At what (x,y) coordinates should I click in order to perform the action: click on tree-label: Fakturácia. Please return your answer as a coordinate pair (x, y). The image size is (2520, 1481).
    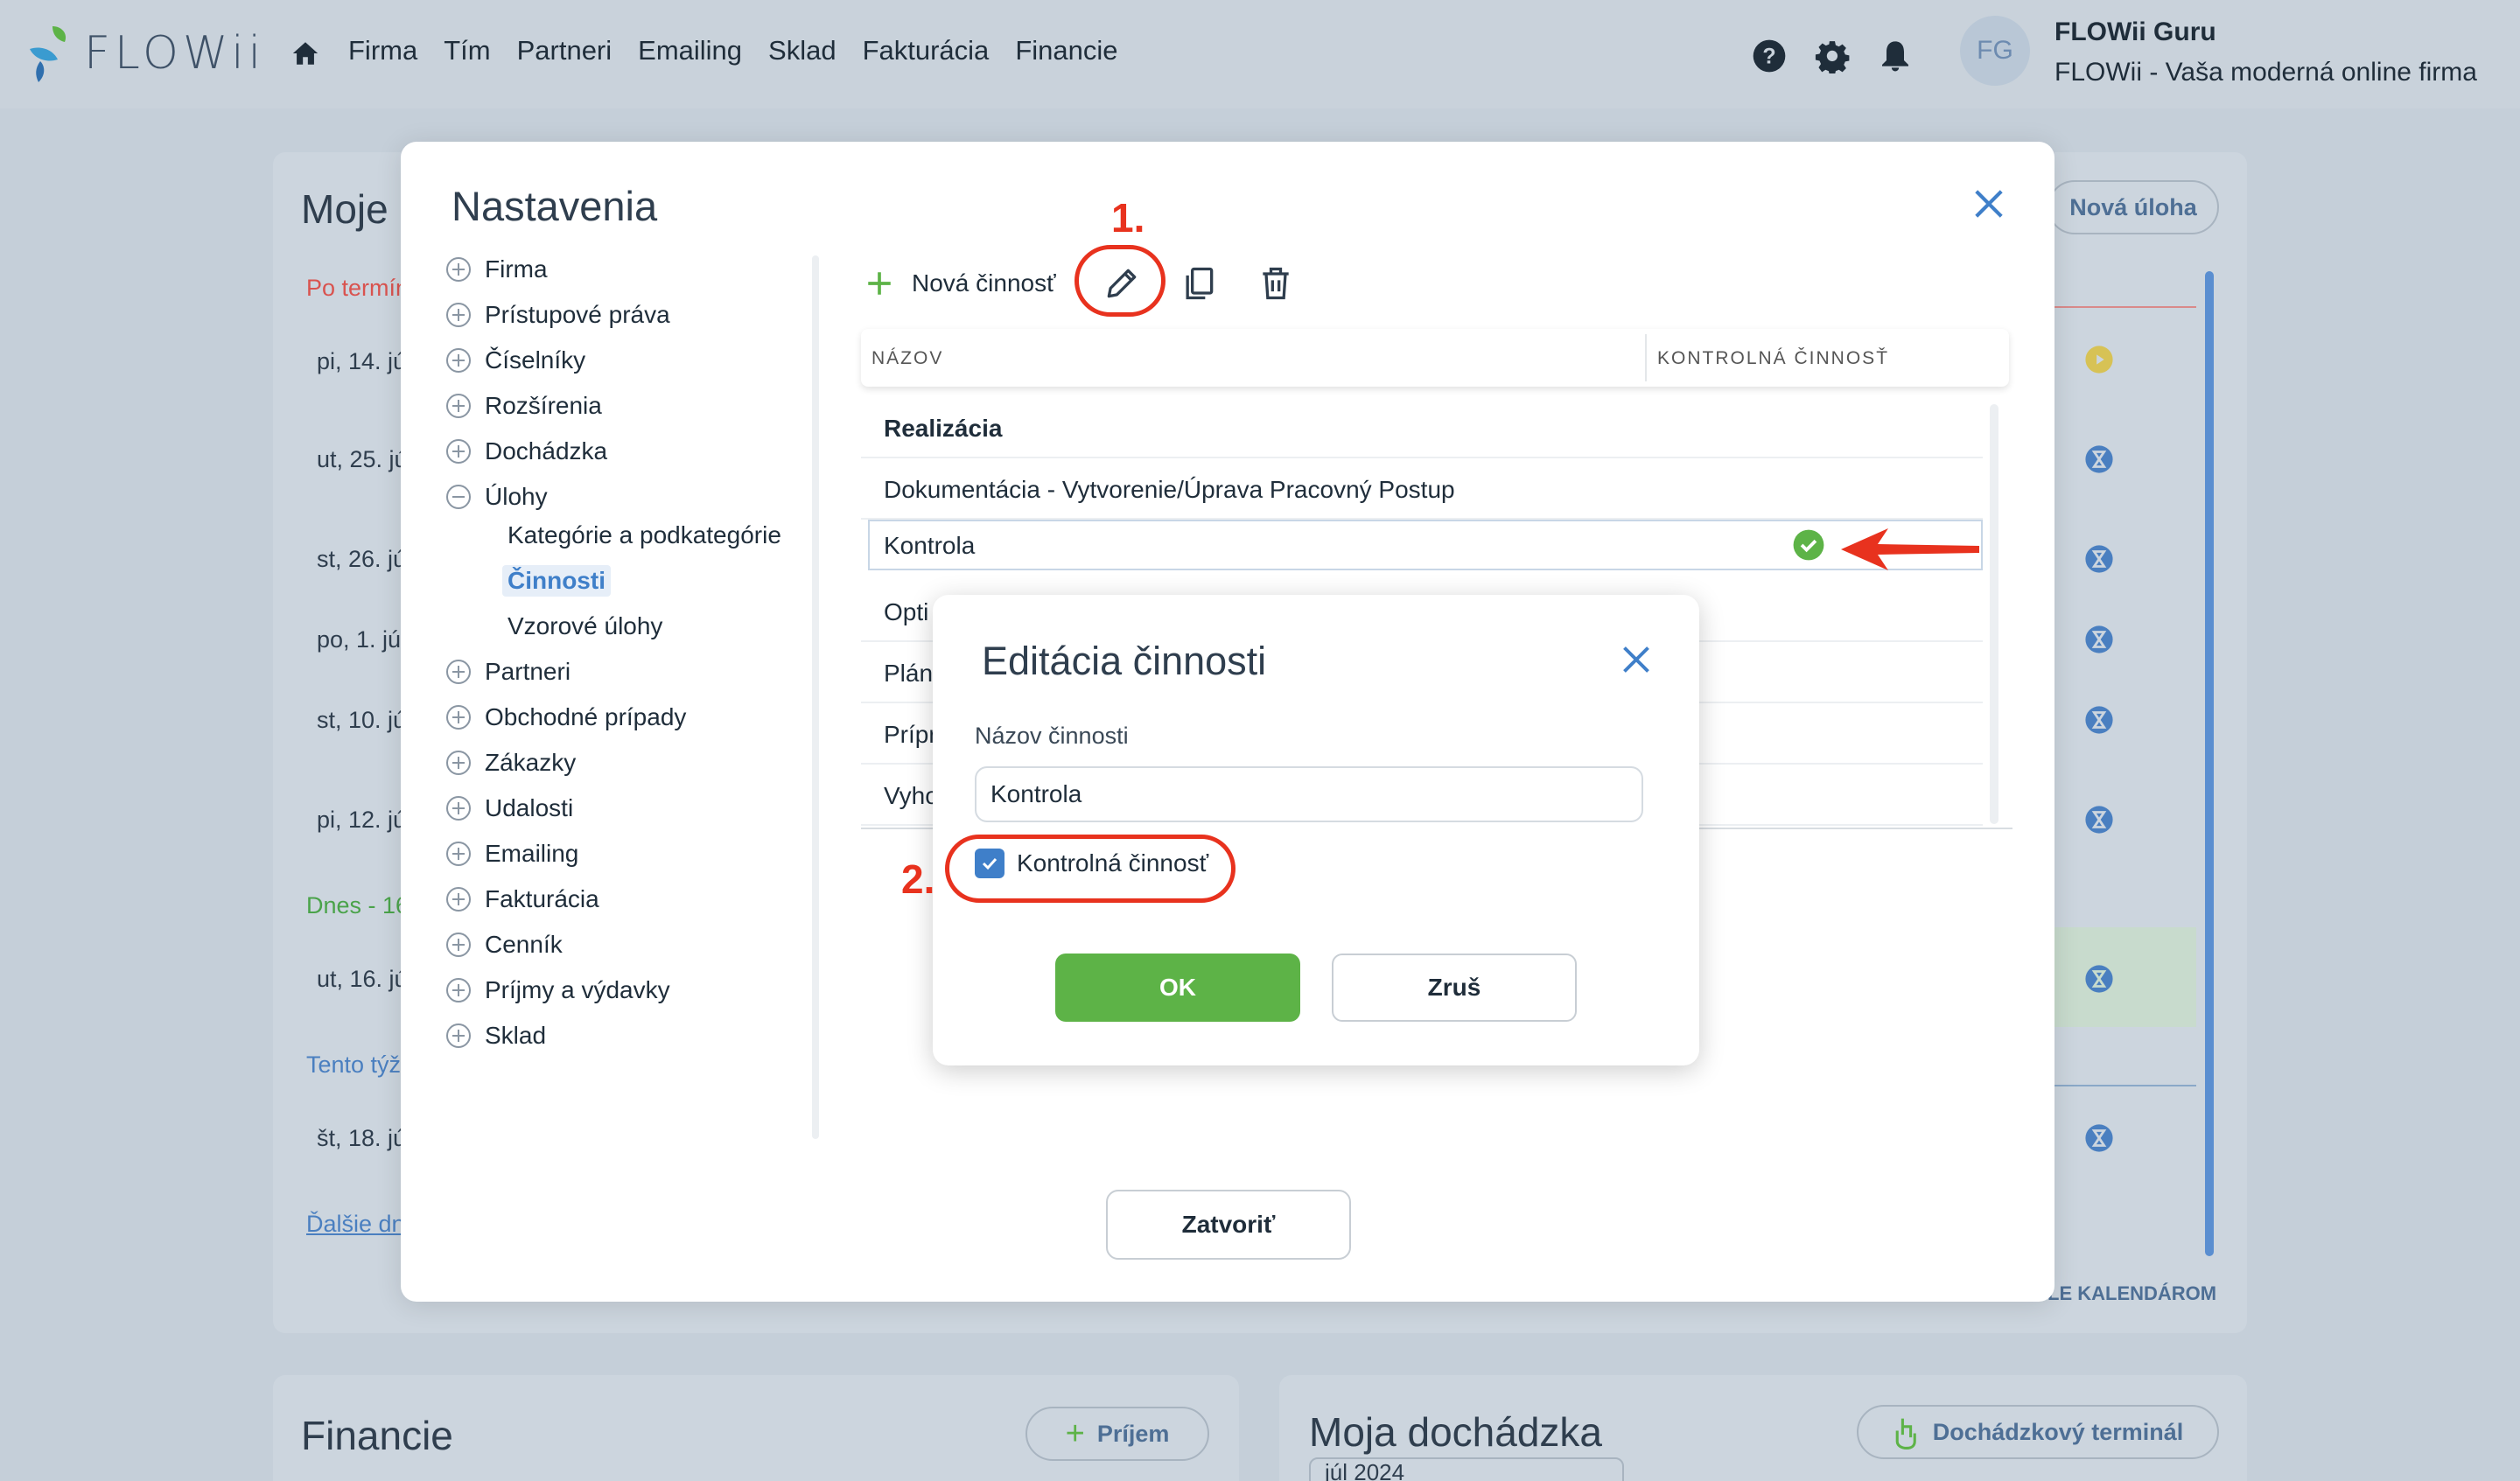
    Looking at the image, I should click on (542, 898).